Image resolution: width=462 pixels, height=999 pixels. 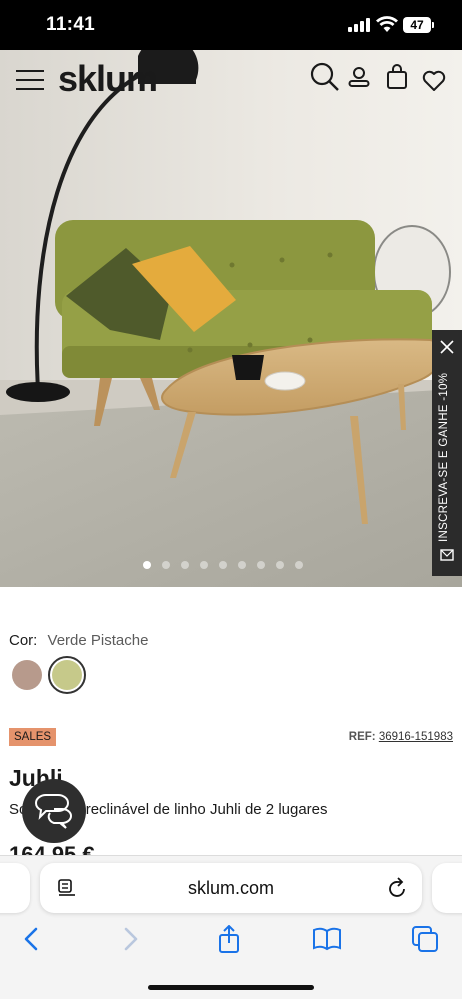 I want to click on address-url: sklum.com, so click(x=231, y=888).